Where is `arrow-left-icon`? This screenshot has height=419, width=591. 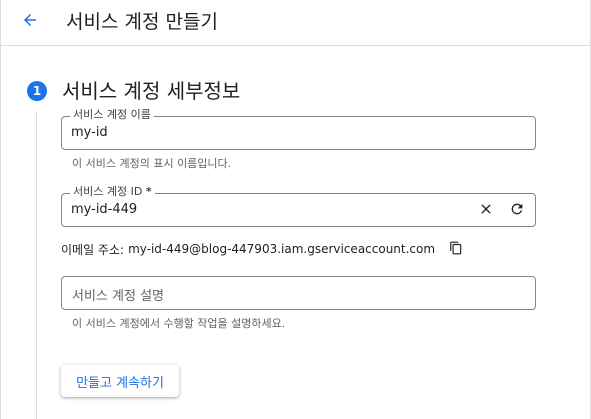 arrow-left-icon is located at coordinates (30, 22).